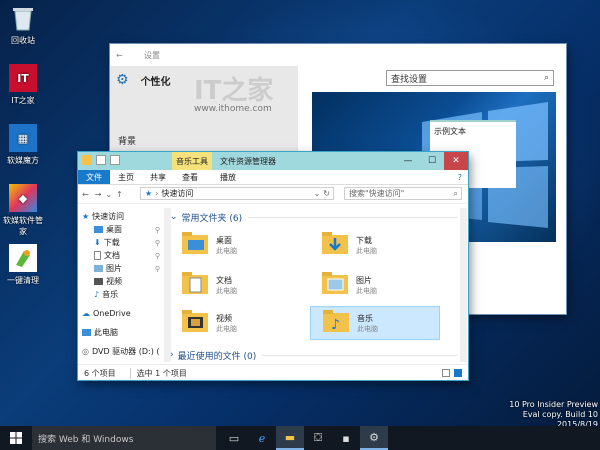 The width and height of the screenshot is (600, 450). I want to click on videos-folder-icon, so click(195, 323).